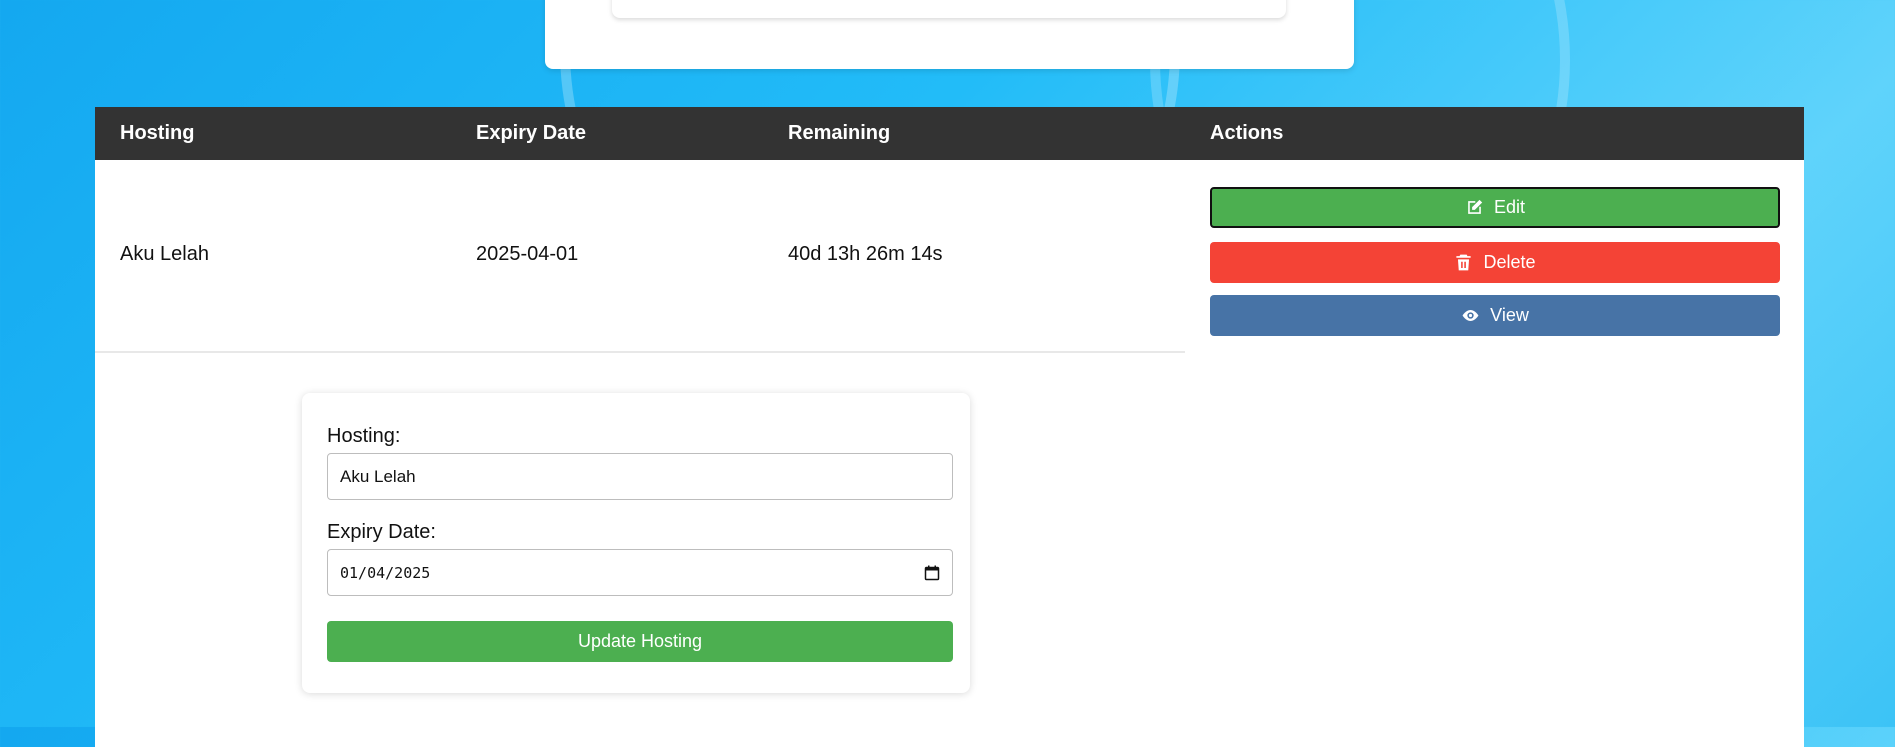  I want to click on delete-button-label: Delete, so click(1509, 262).